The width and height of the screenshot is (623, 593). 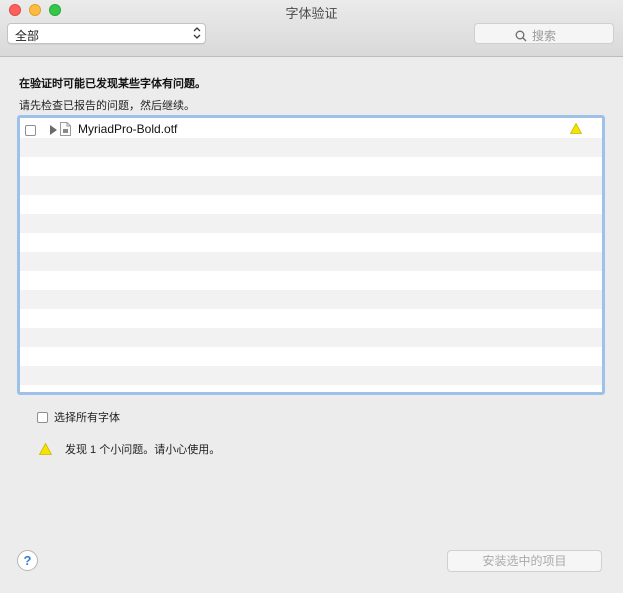 I want to click on help-button: ?, so click(x=27, y=560).